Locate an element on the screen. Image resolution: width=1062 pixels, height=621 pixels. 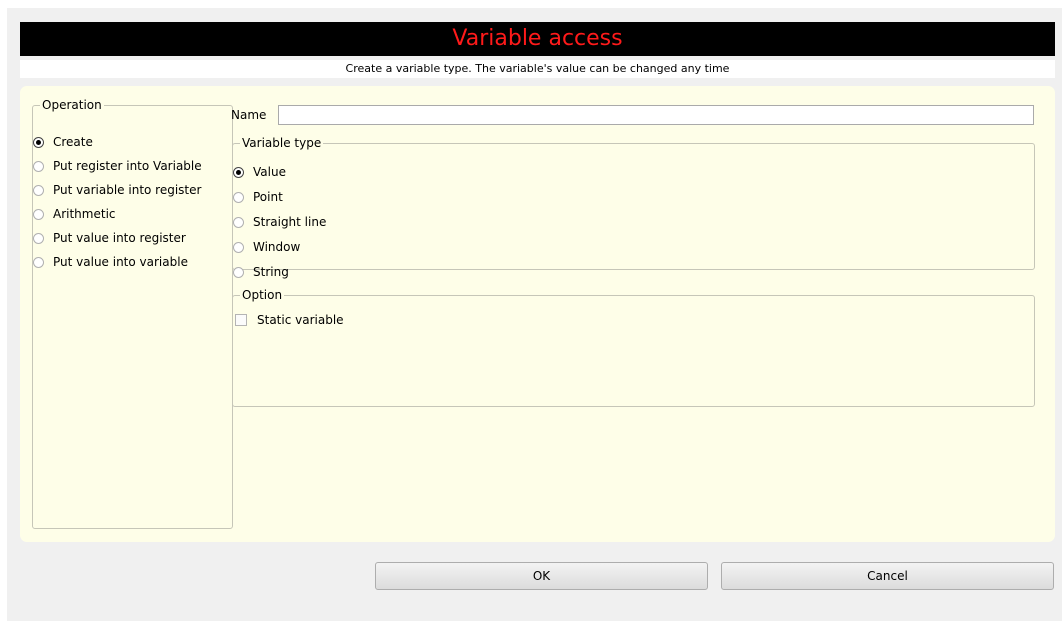
operation-option-put-value-into-variable: Put value into variable is located at coordinates (110, 262).